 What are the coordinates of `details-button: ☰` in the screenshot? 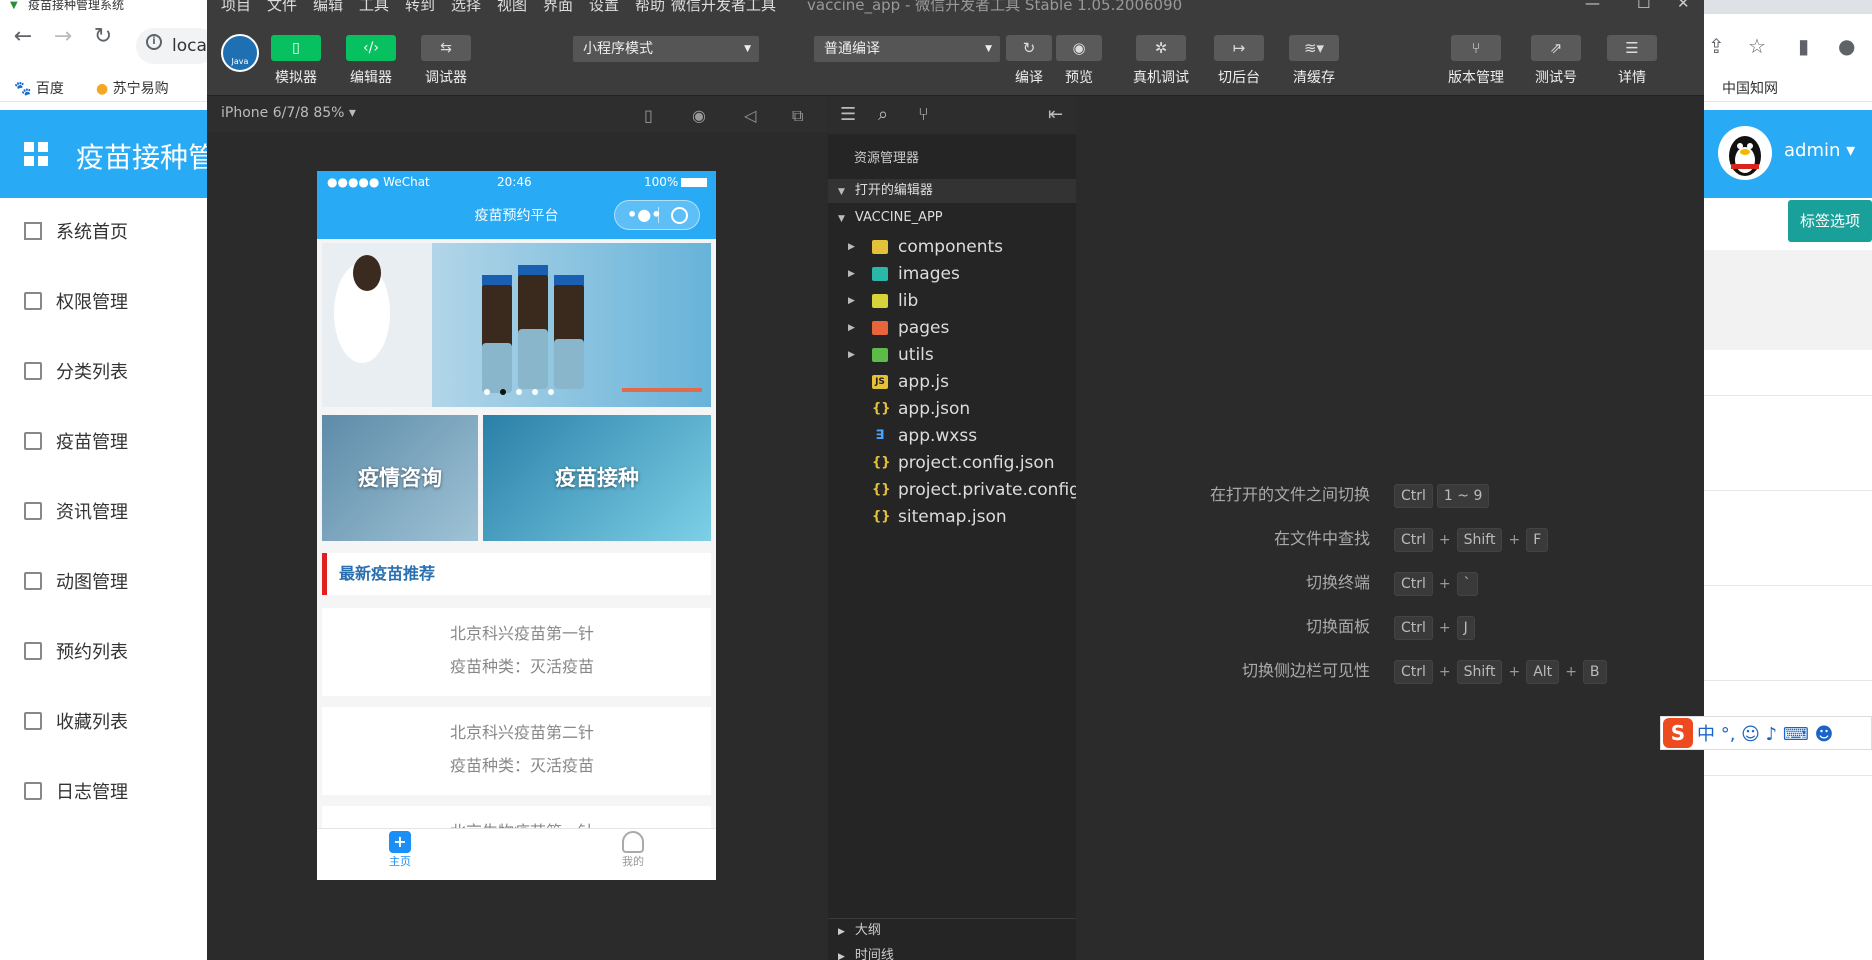 It's located at (1632, 48).